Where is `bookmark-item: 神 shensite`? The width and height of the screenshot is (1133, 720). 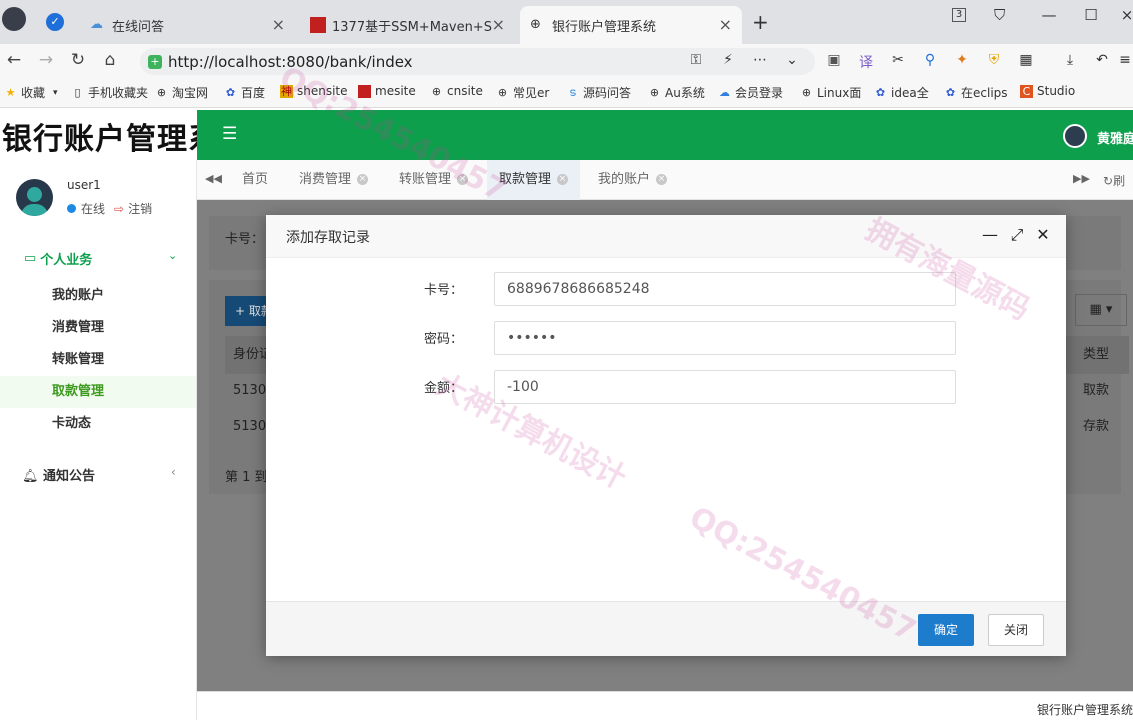 bookmark-item: 神 shensite is located at coordinates (314, 91).